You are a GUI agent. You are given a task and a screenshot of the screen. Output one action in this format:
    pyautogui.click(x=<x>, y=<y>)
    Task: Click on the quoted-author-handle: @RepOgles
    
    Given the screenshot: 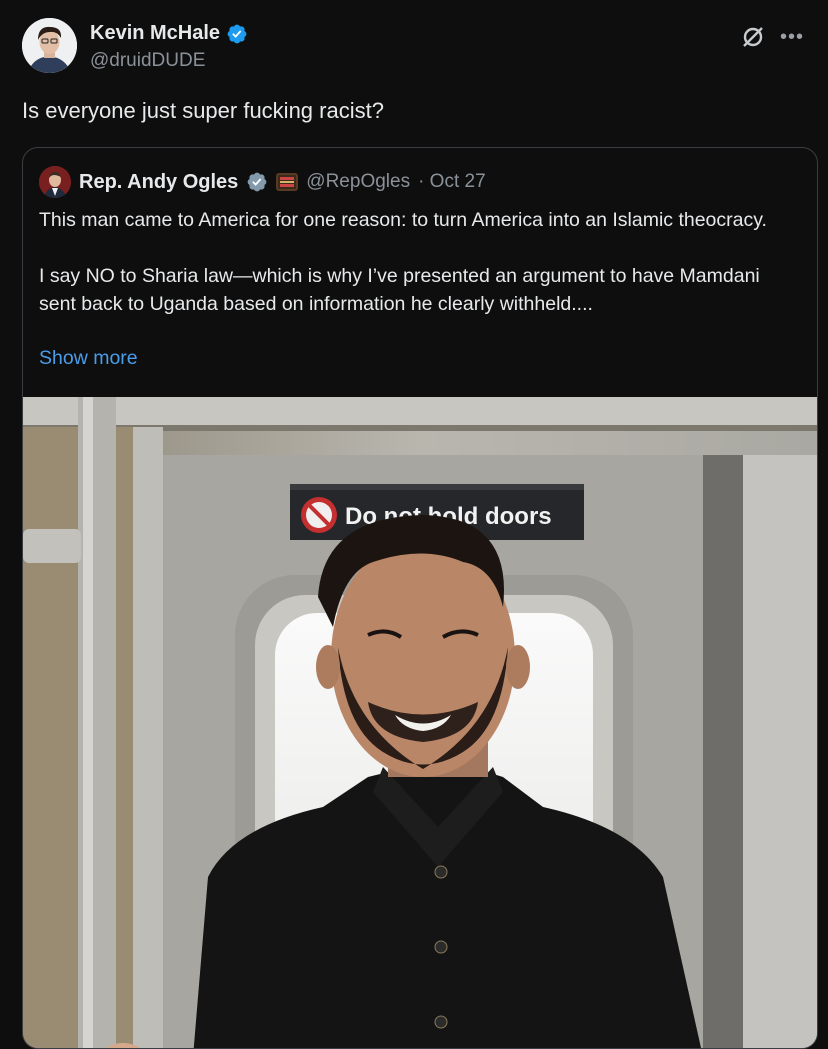 What is the action you would take?
    pyautogui.click(x=358, y=182)
    